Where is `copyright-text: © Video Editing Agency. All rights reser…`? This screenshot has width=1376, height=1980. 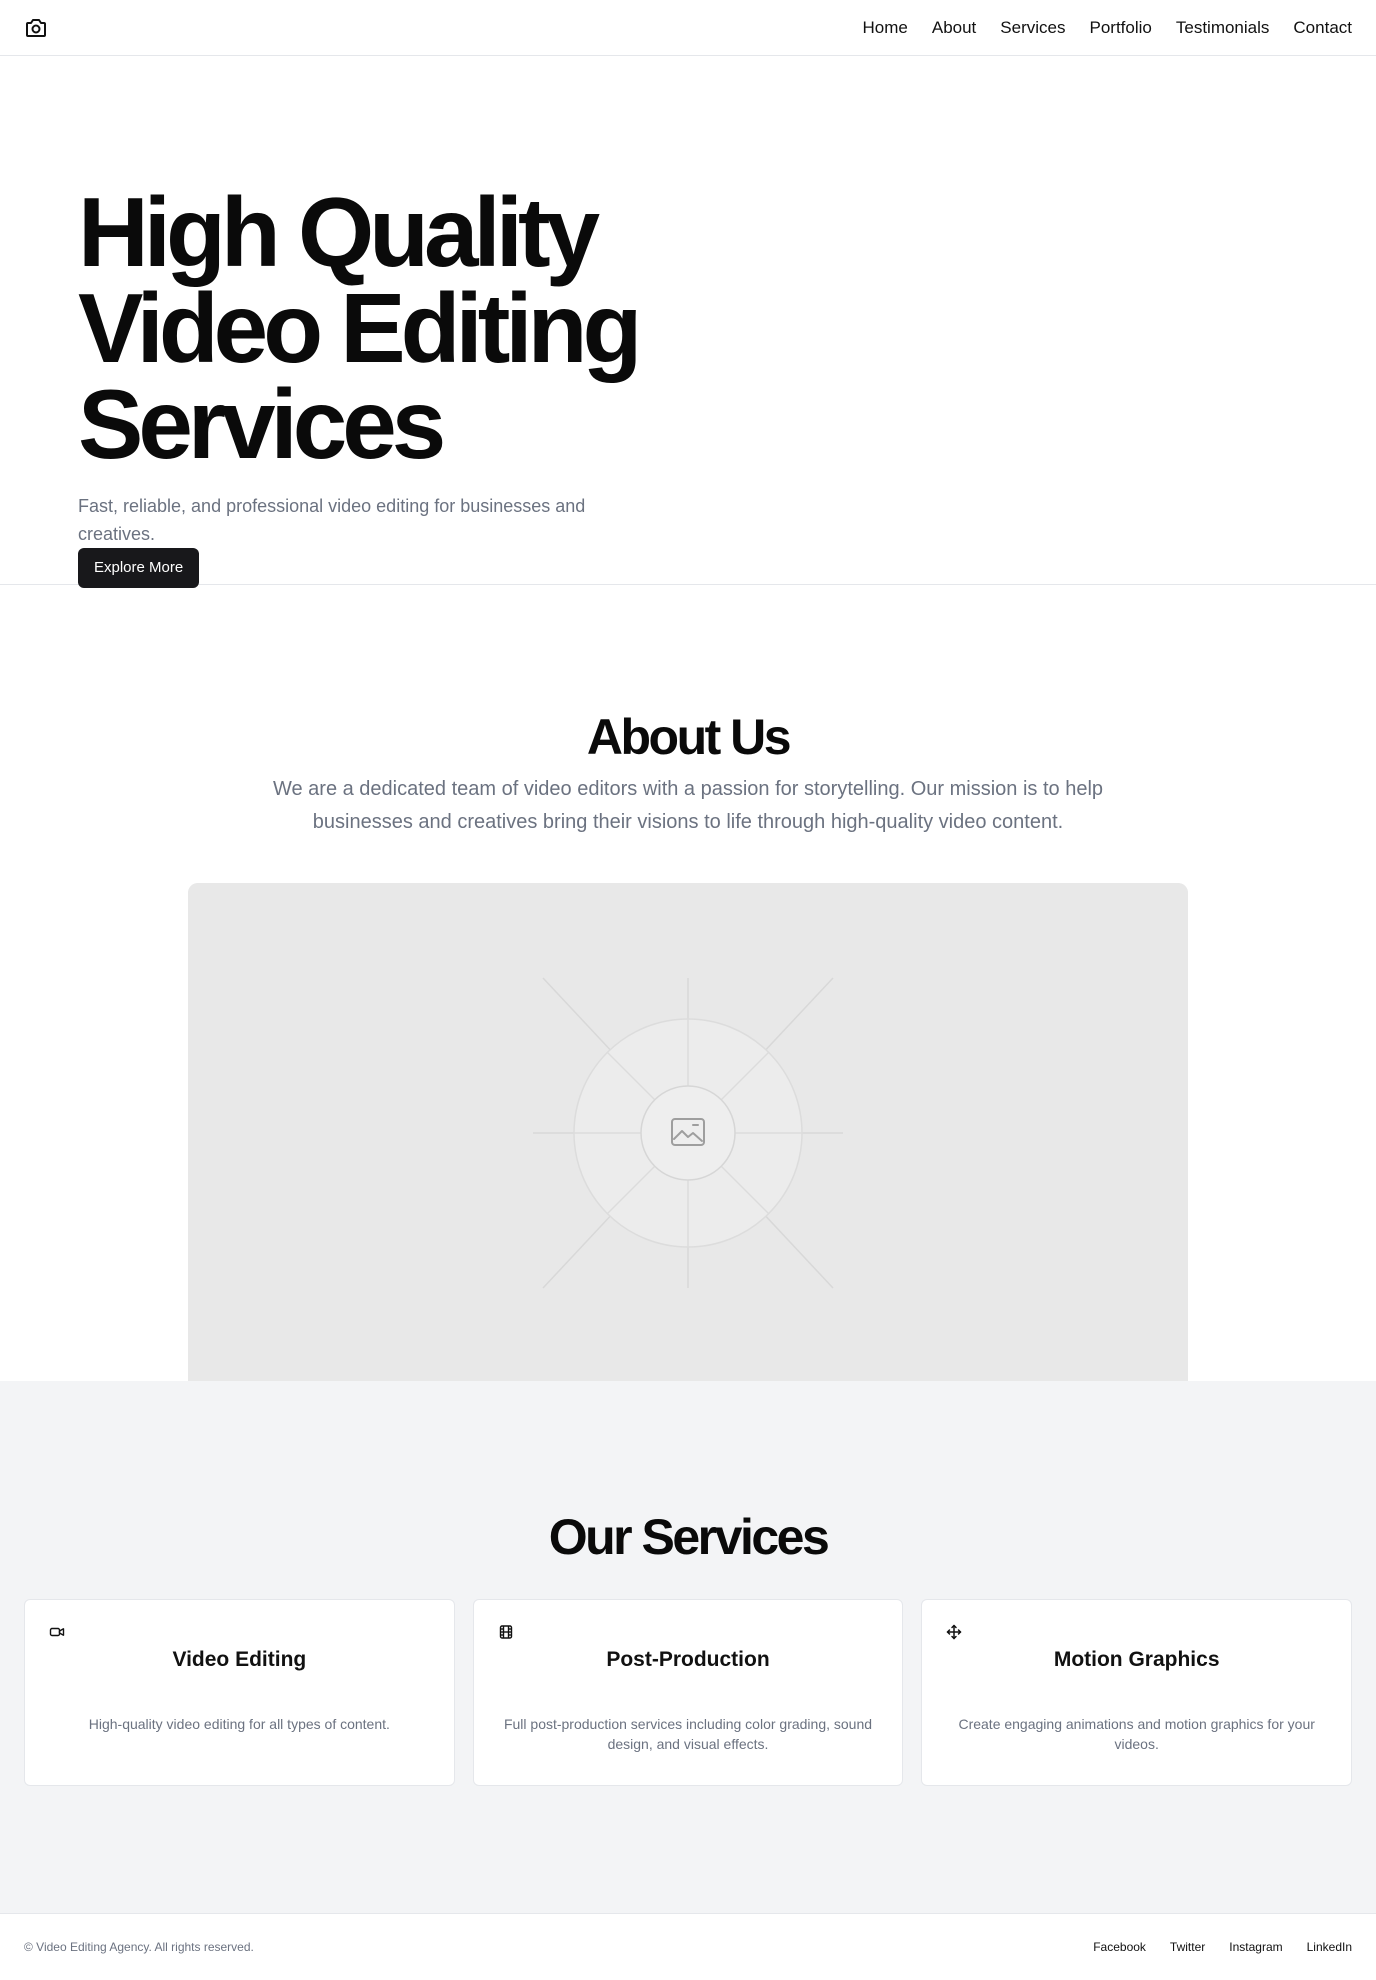
copyright-text: © Video Editing Agency. All rights reser… is located at coordinates (139, 1947).